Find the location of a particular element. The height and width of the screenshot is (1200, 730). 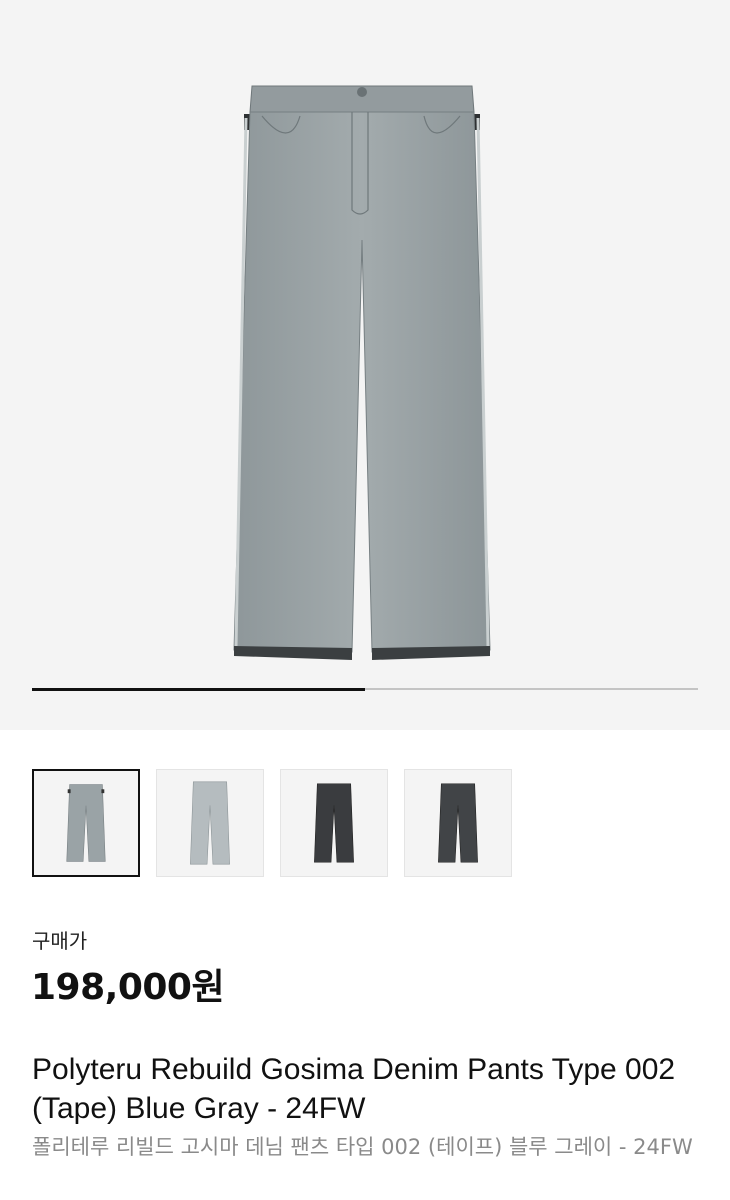

price-label: 구매가 is located at coordinates (60, 941).